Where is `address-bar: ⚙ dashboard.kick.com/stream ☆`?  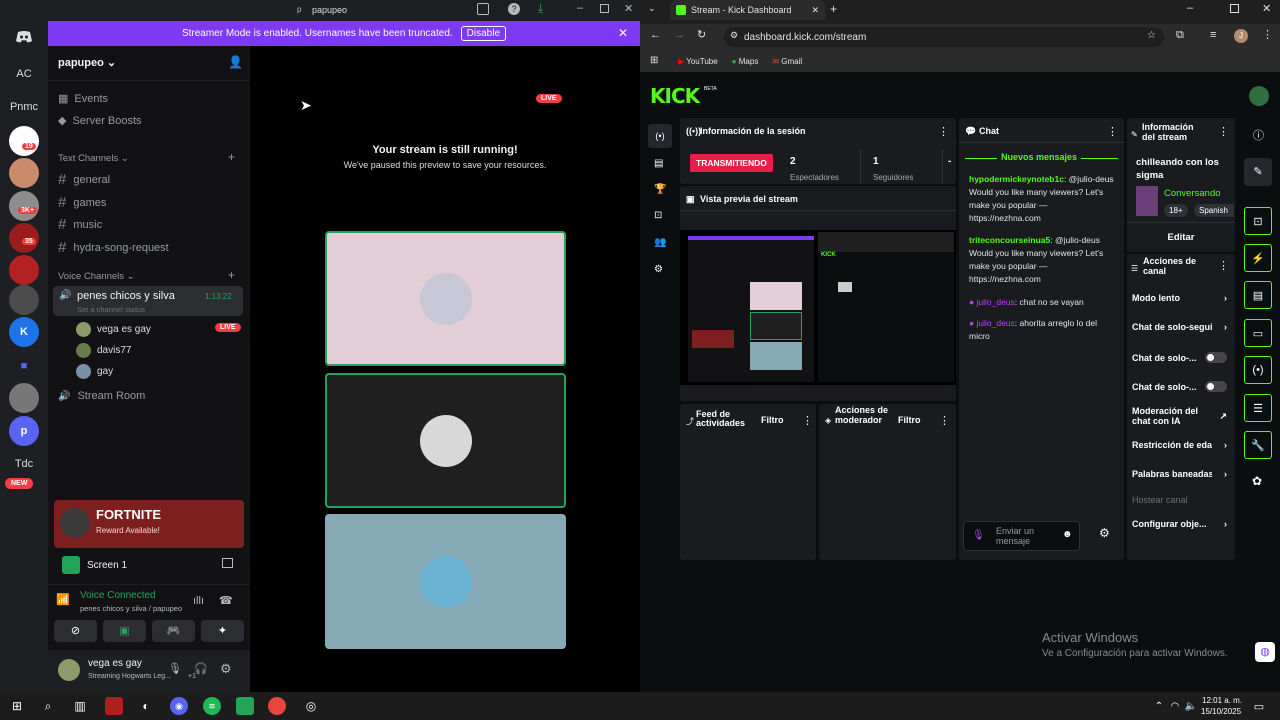 address-bar: ⚙ dashboard.kick.com/stream ☆ is located at coordinates (944, 37).